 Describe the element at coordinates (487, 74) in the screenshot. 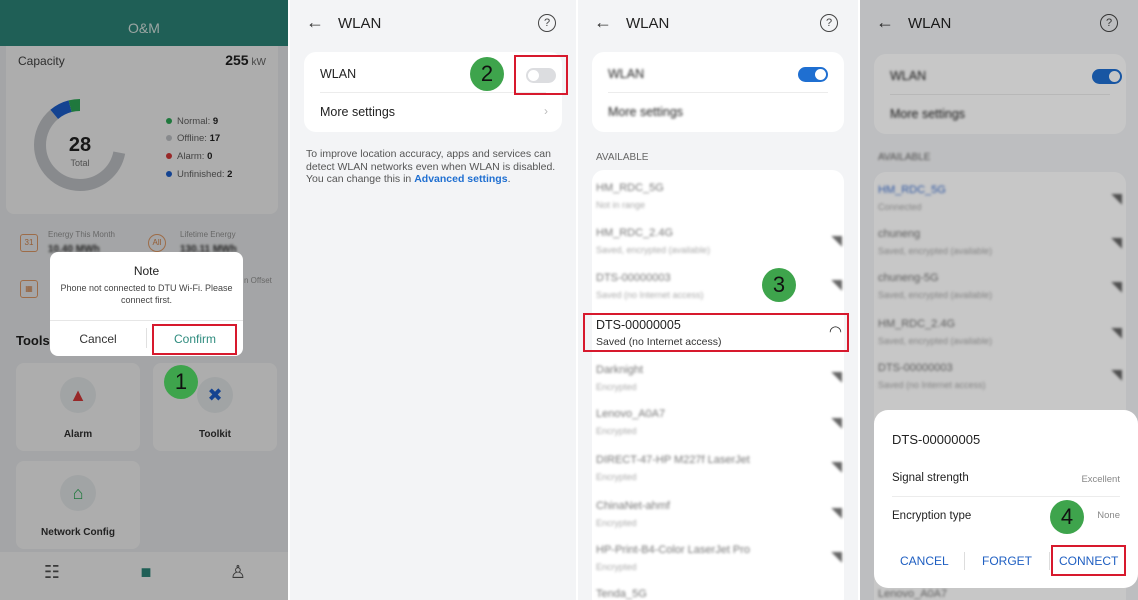

I see `step-badge-2: 2` at that location.